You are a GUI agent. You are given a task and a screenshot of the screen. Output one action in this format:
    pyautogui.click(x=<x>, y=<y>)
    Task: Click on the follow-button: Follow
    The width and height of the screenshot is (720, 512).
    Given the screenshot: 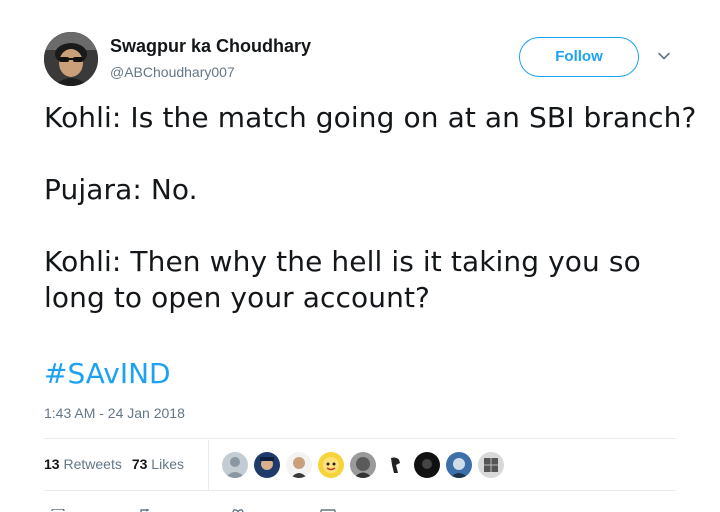 What is the action you would take?
    pyautogui.click(x=579, y=57)
    